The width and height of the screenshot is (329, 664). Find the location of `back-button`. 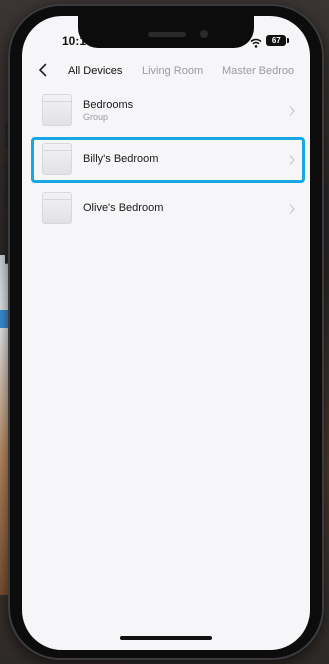

back-button is located at coordinates (42, 72).